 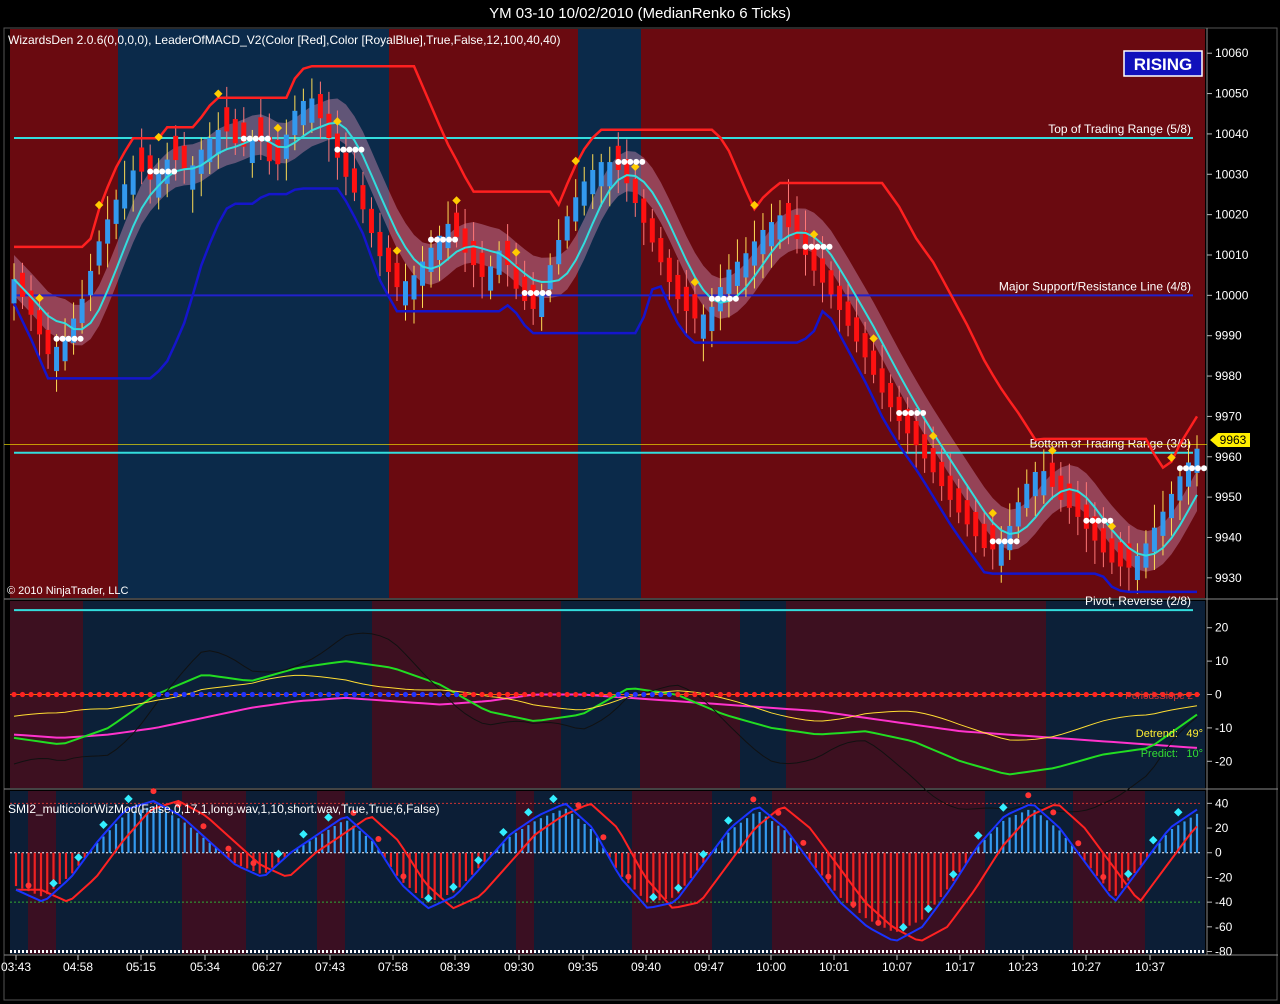 I want to click on oscillator-tick-label: 10, so click(x=1222, y=661).